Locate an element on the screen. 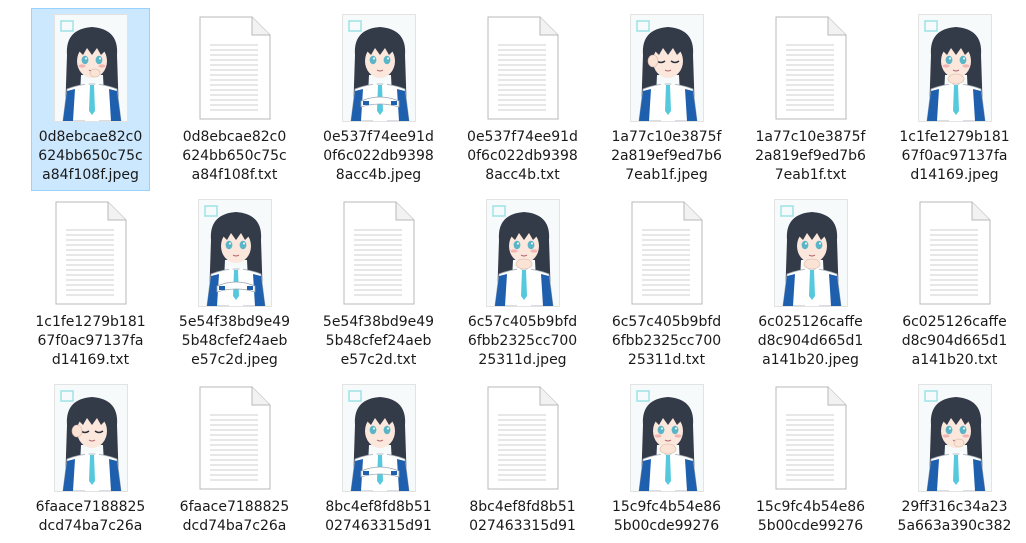 The image size is (1026, 543). file-name-label: 1a77c10e3875f 2a819ef9ed7b6 7eab1f.txt is located at coordinates (810, 156).